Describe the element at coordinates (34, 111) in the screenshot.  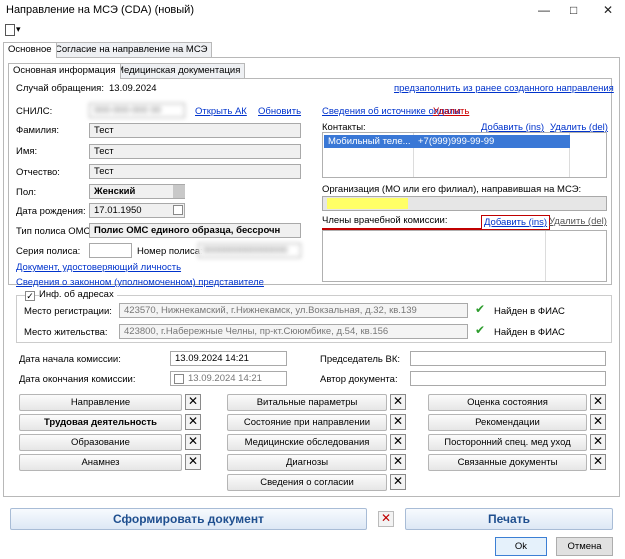
I see `snils-label: СНИЛС:` at that location.